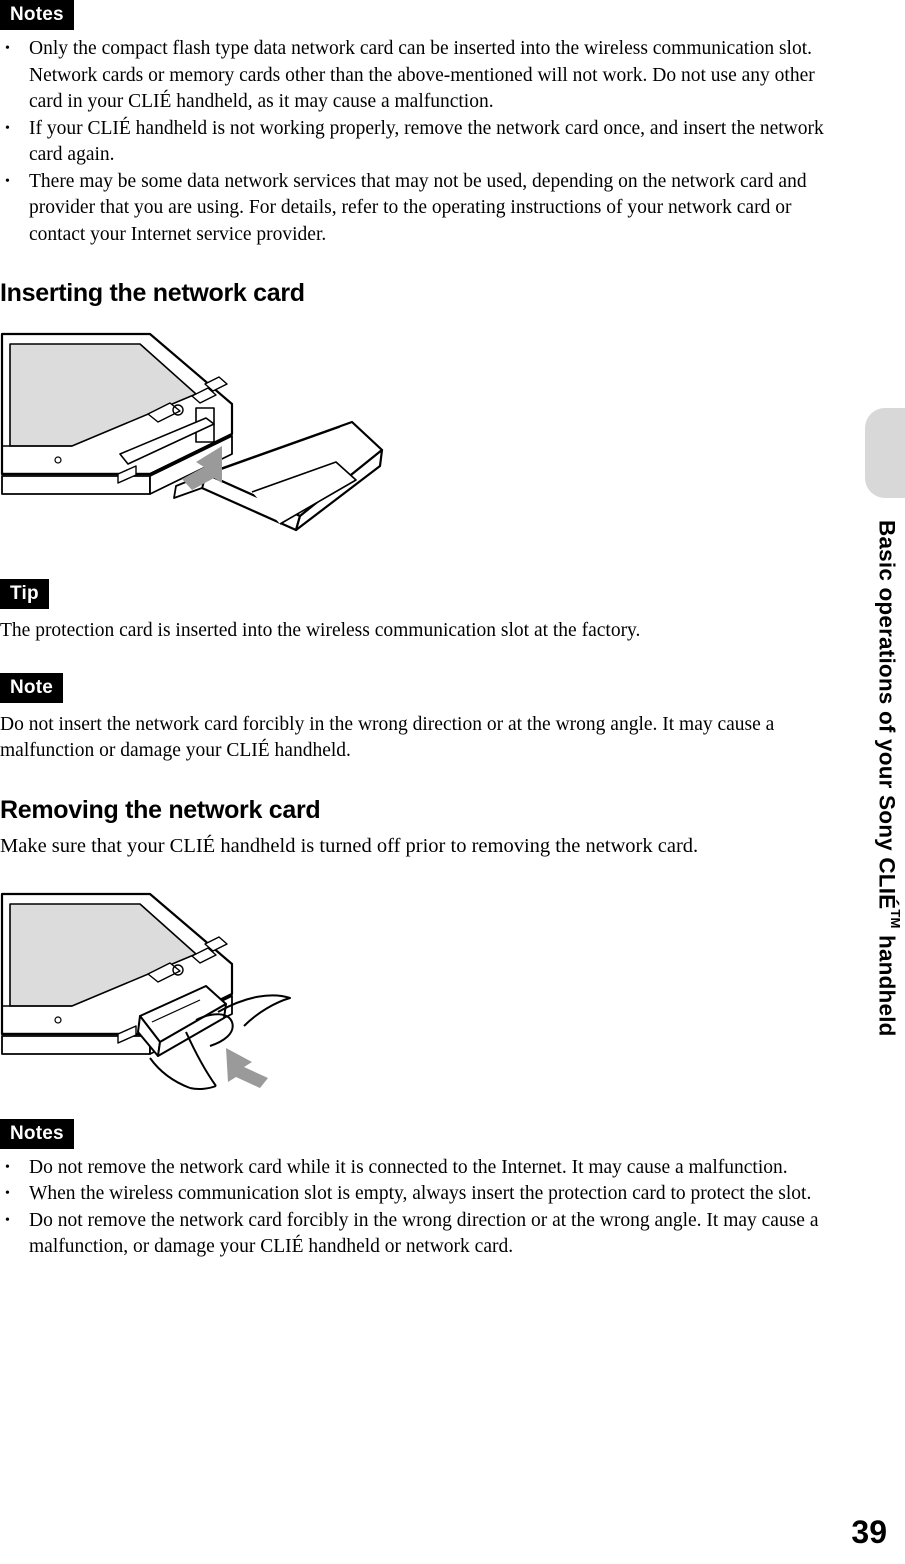 This screenshot has height=1564, width=905. I want to click on figure-removing-network-card, so click(420, 993).